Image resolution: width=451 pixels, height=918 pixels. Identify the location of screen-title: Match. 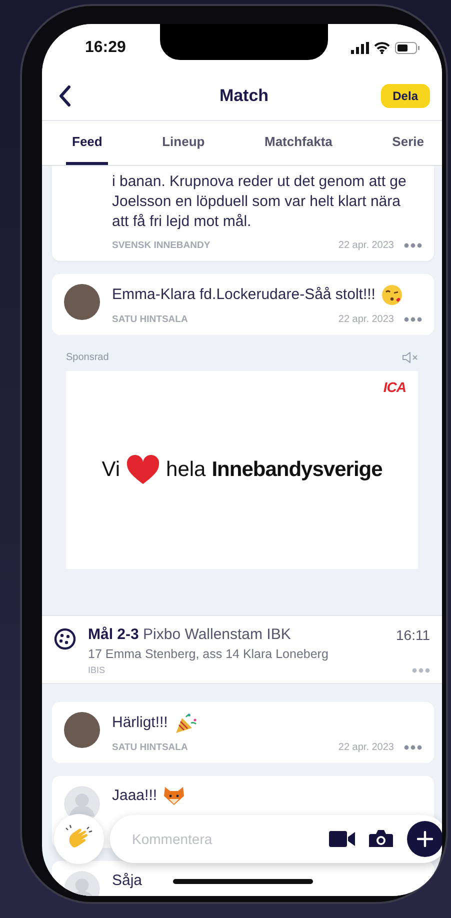
(244, 96).